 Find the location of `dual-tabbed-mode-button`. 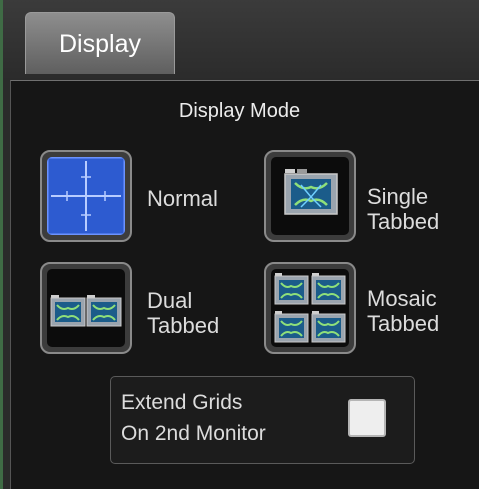

dual-tabbed-mode-button is located at coordinates (86, 308).